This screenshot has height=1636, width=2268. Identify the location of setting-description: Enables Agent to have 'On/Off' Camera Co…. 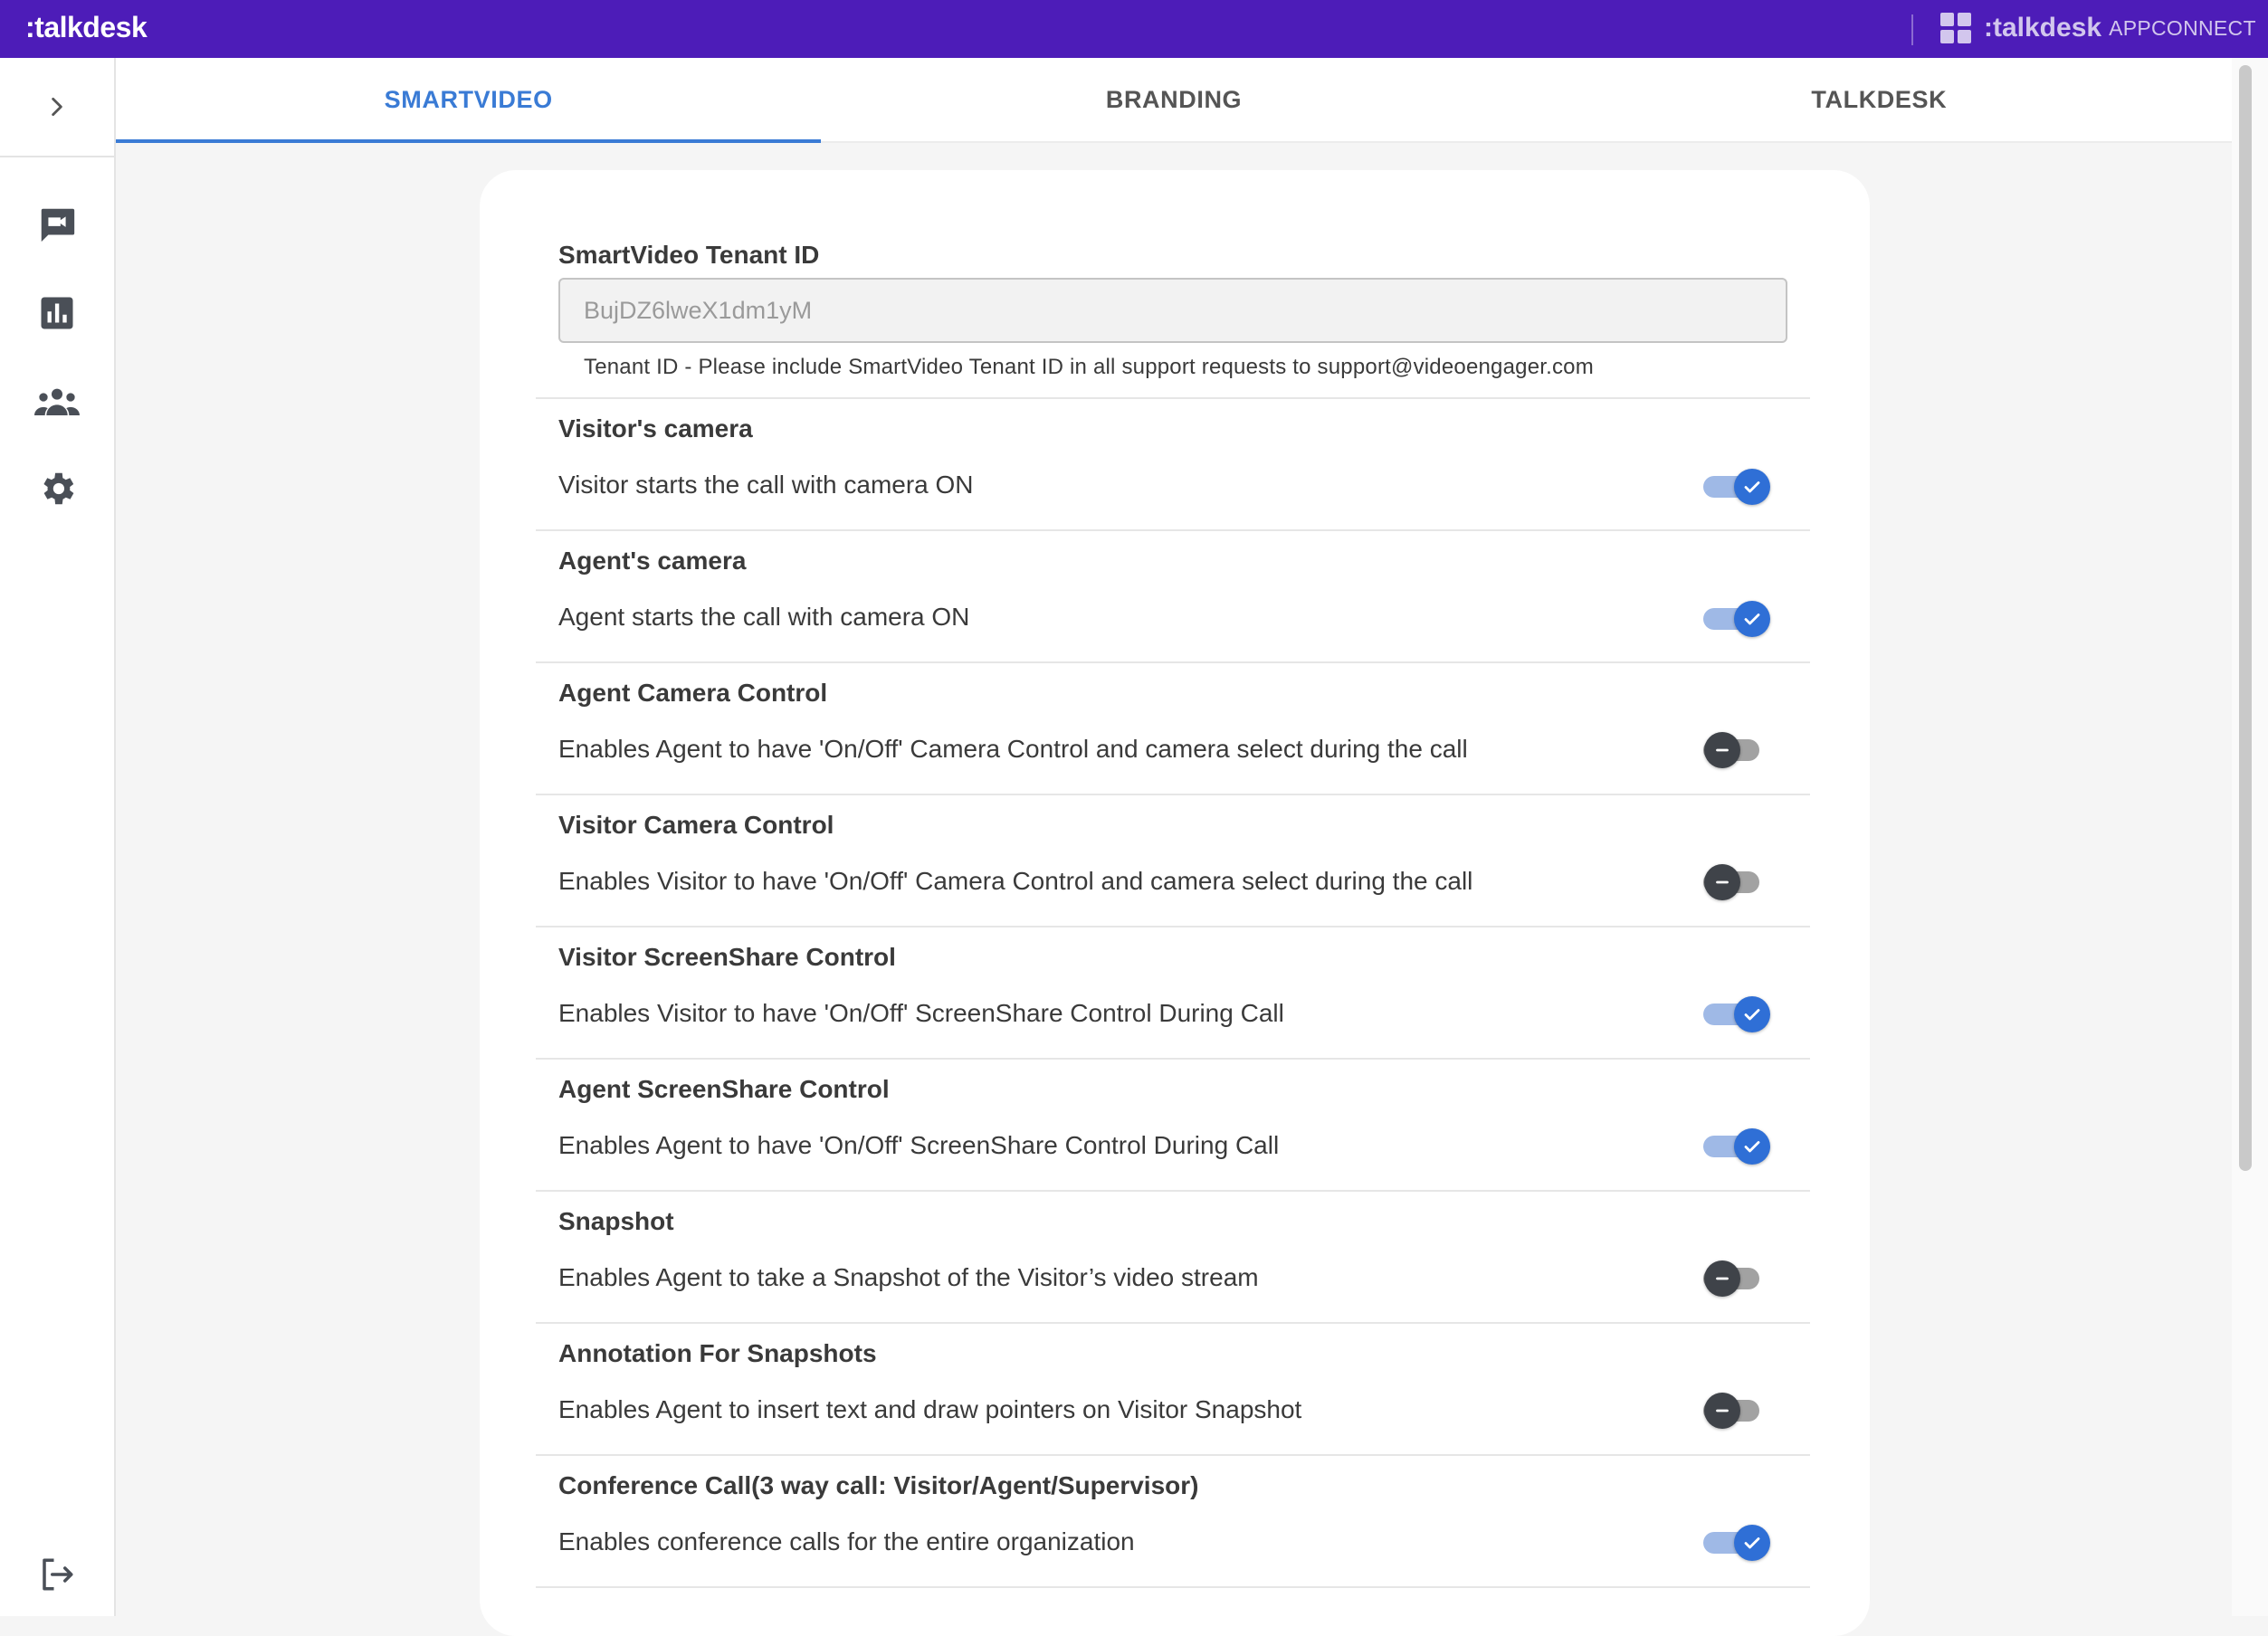
(1013, 749).